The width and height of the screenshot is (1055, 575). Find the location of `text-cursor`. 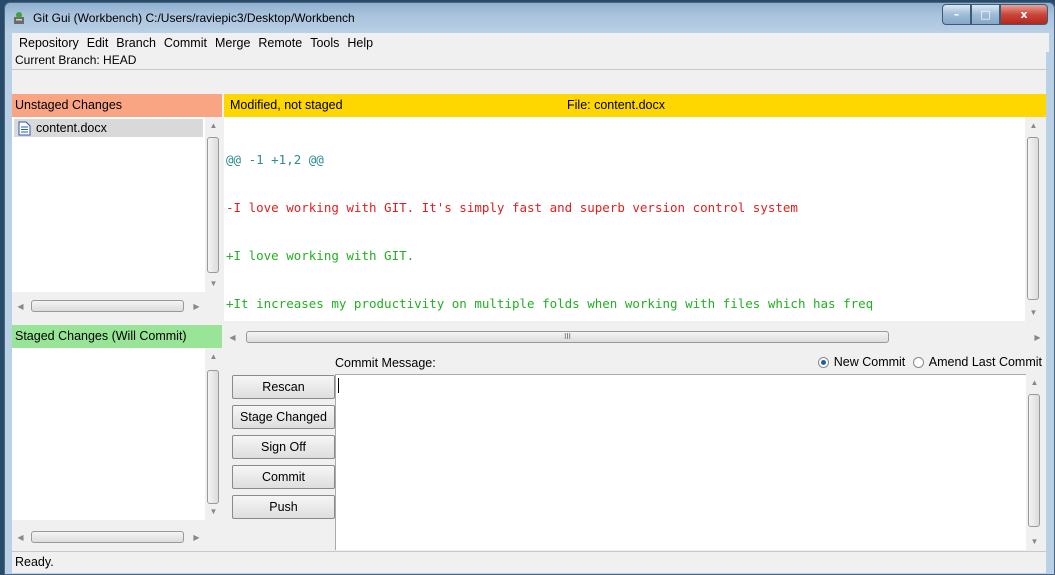

text-cursor is located at coordinates (338, 385).